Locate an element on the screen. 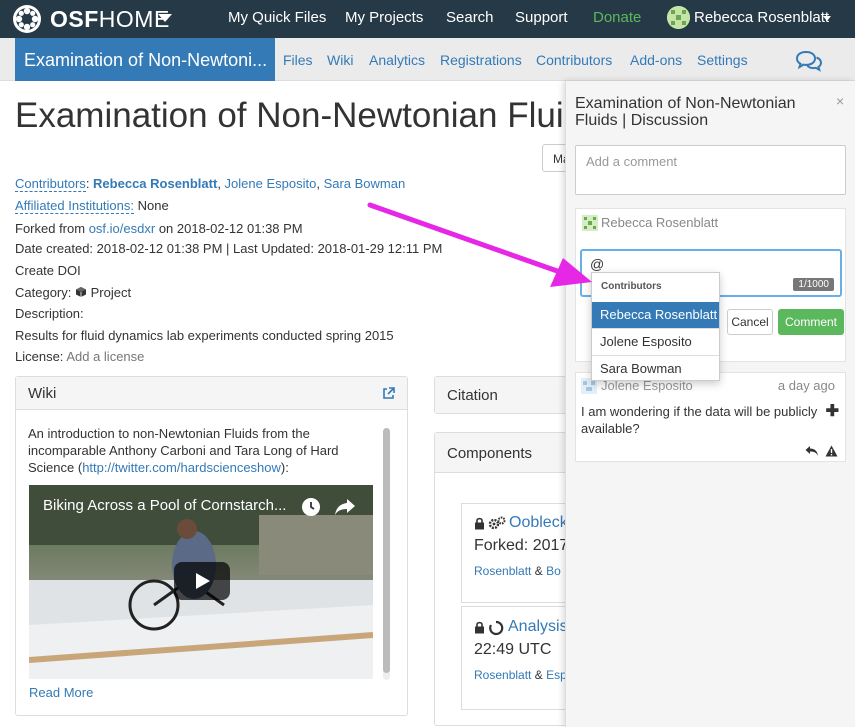  wiki-panel-title: Wiki is located at coordinates (42, 393).